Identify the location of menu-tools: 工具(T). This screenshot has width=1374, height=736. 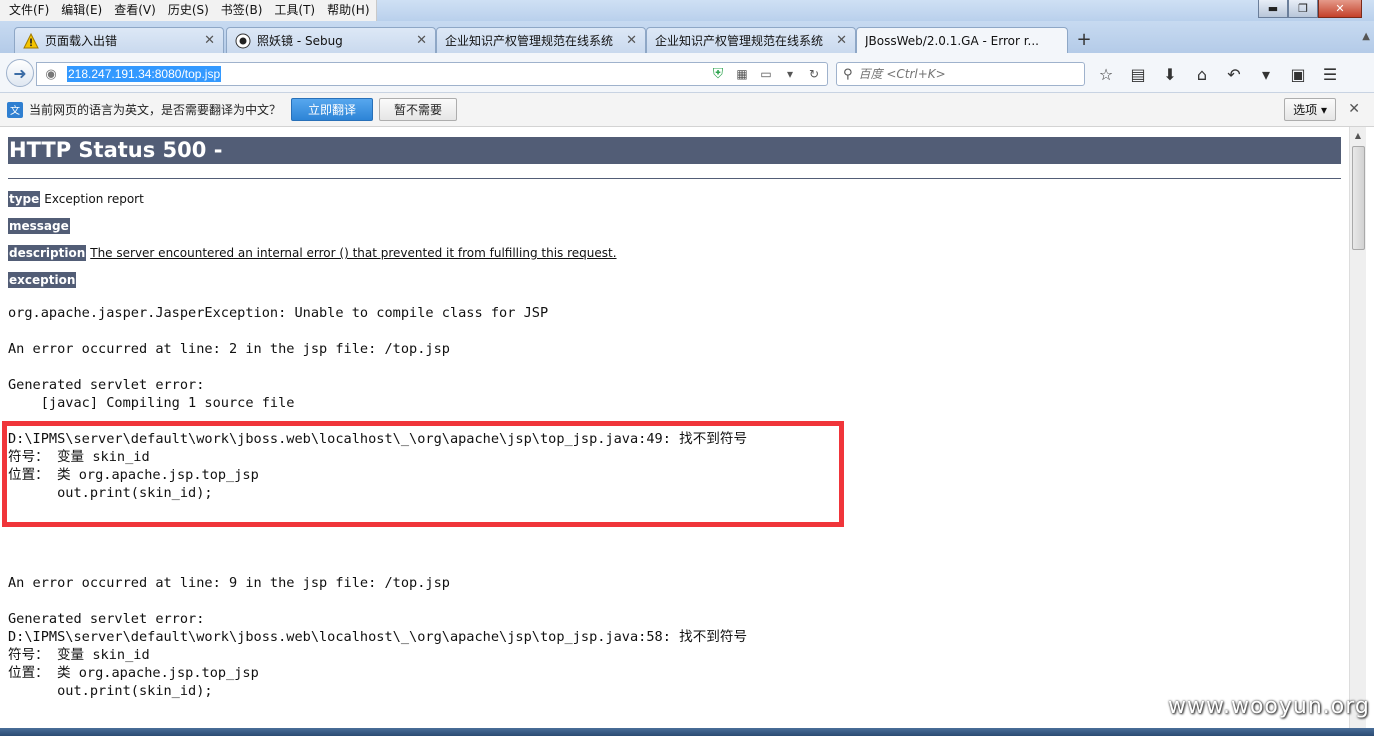
(294, 10).